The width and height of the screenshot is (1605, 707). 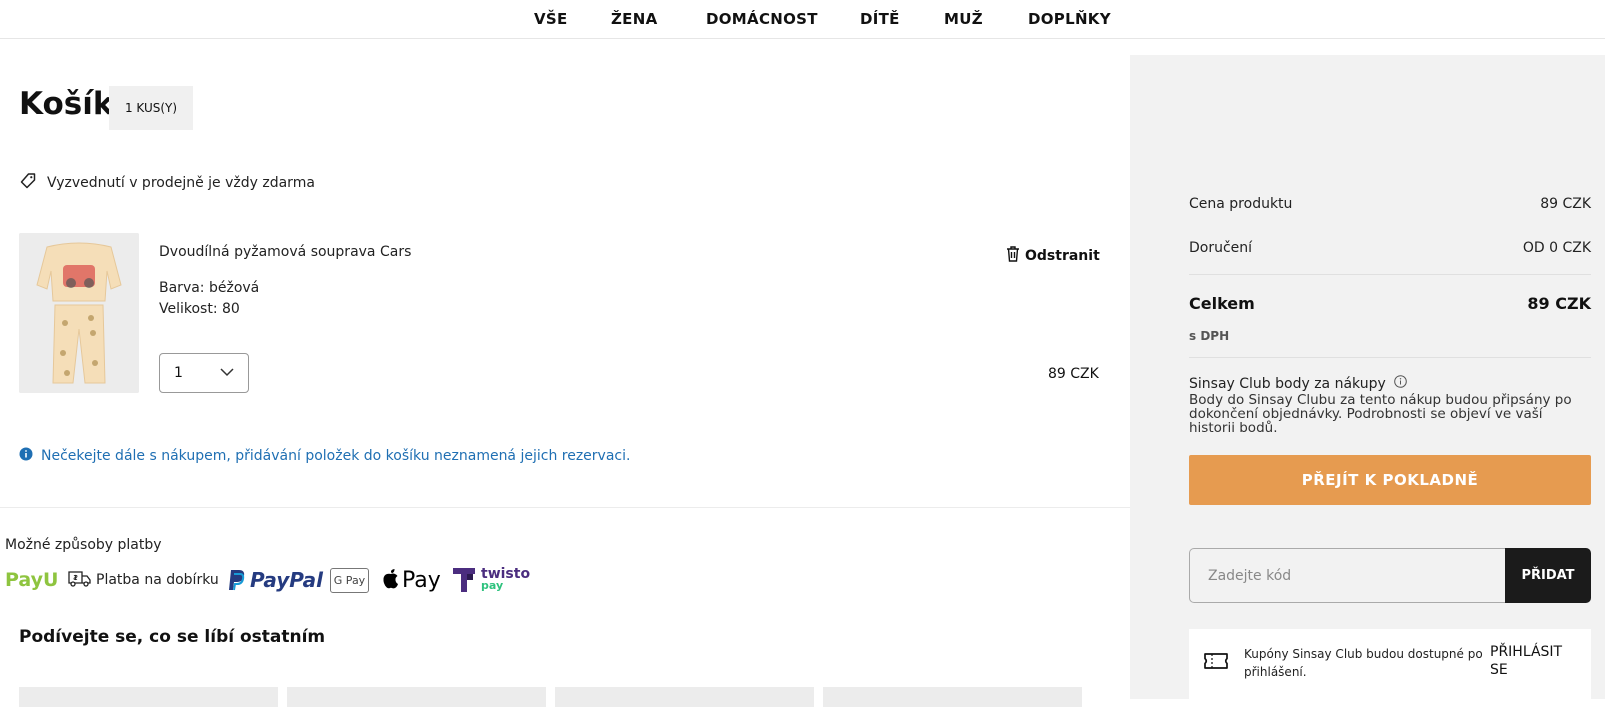 What do you see at coordinates (151, 108) in the screenshot?
I see `item-count-badge: 1 KUS(Y)` at bounding box center [151, 108].